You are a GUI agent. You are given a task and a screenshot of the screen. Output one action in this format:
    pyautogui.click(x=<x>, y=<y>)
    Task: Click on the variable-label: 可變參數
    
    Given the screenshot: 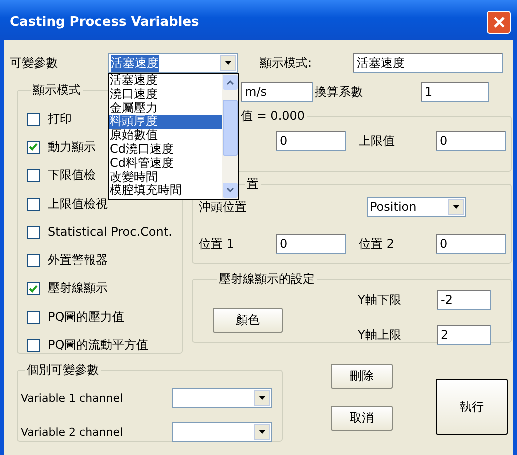 What is the action you would take?
    pyautogui.click(x=34, y=63)
    